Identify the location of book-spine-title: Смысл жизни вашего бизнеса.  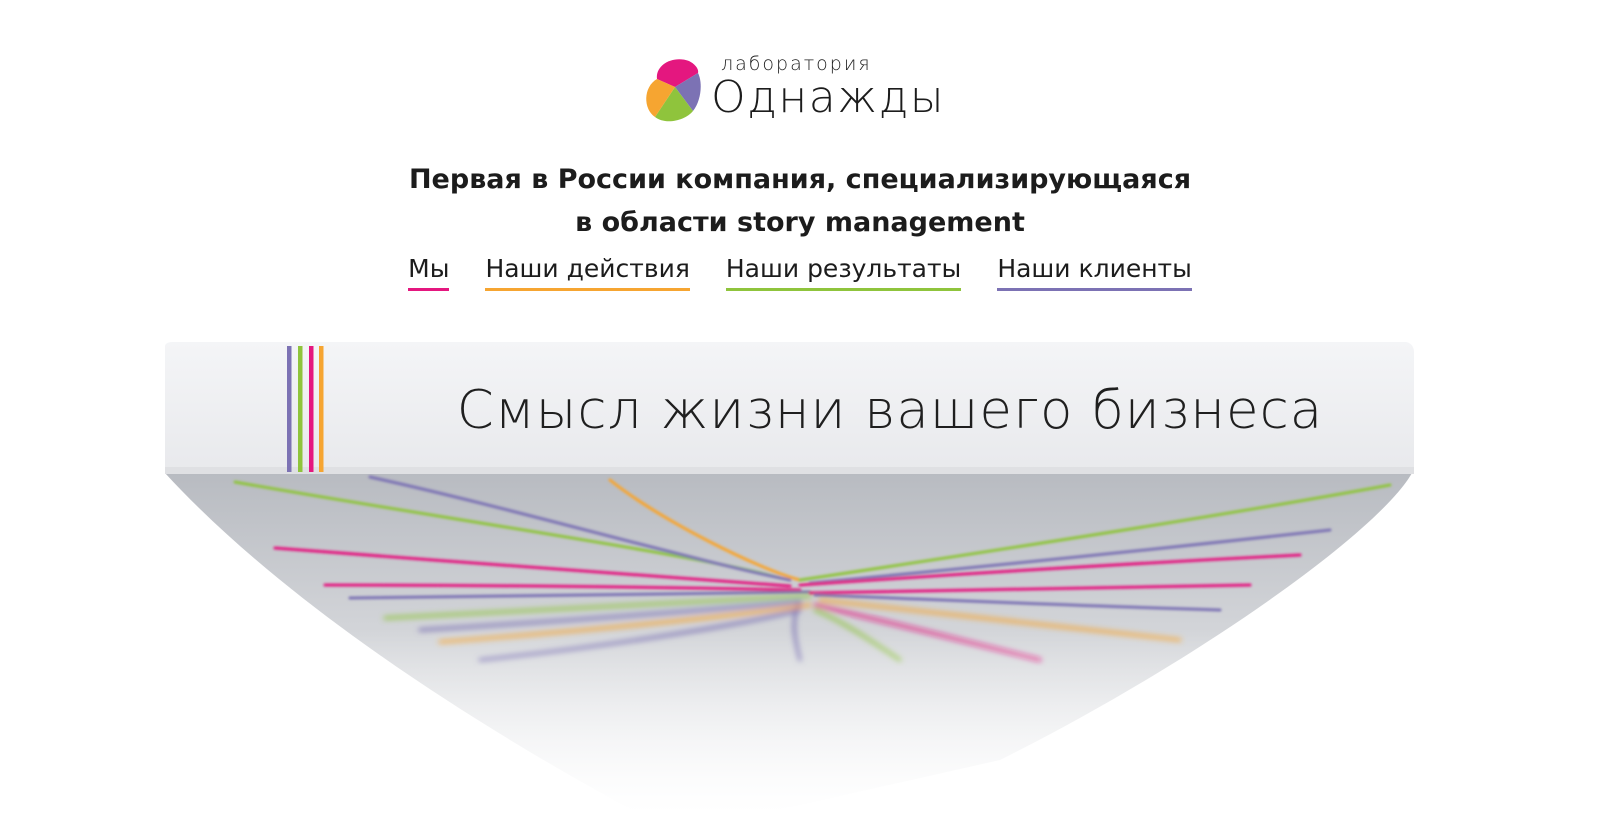
(890, 410).